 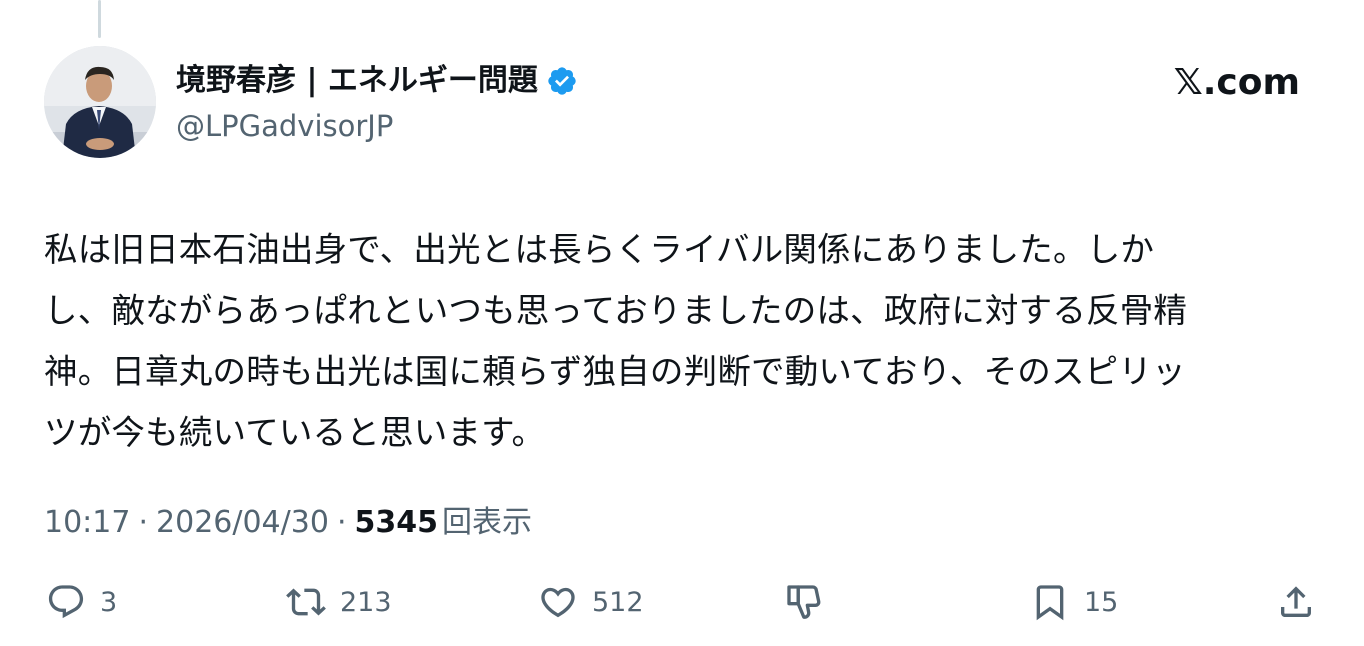 What do you see at coordinates (357, 81) in the screenshot?
I see `author-display-name: 境野春彦 | エネルギー問題` at bounding box center [357, 81].